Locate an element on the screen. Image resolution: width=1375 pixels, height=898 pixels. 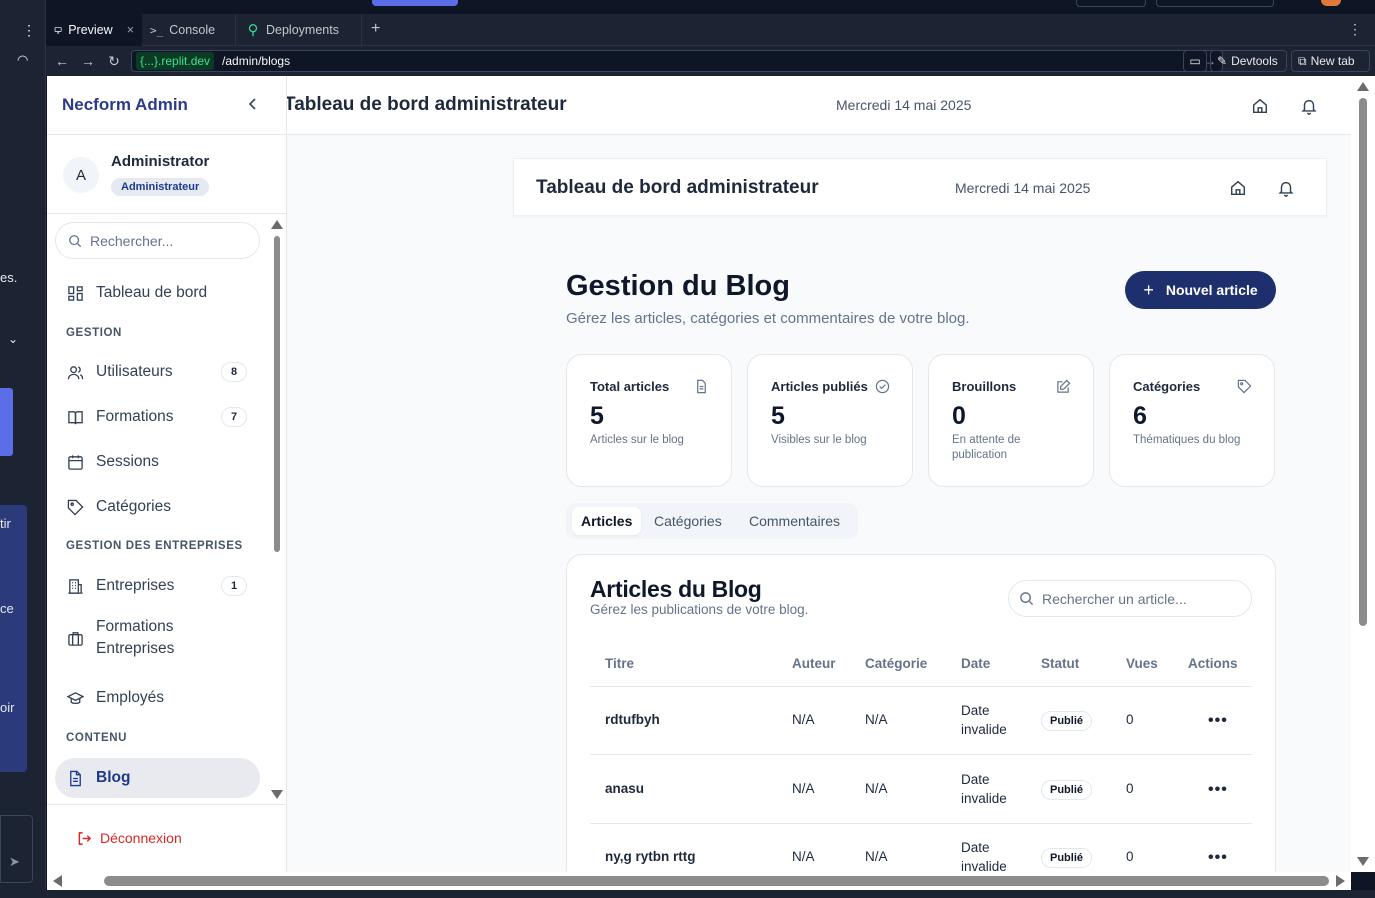
stat-card-drafts: Brouillons 0 En attente de publication is located at coordinates (1011, 420).